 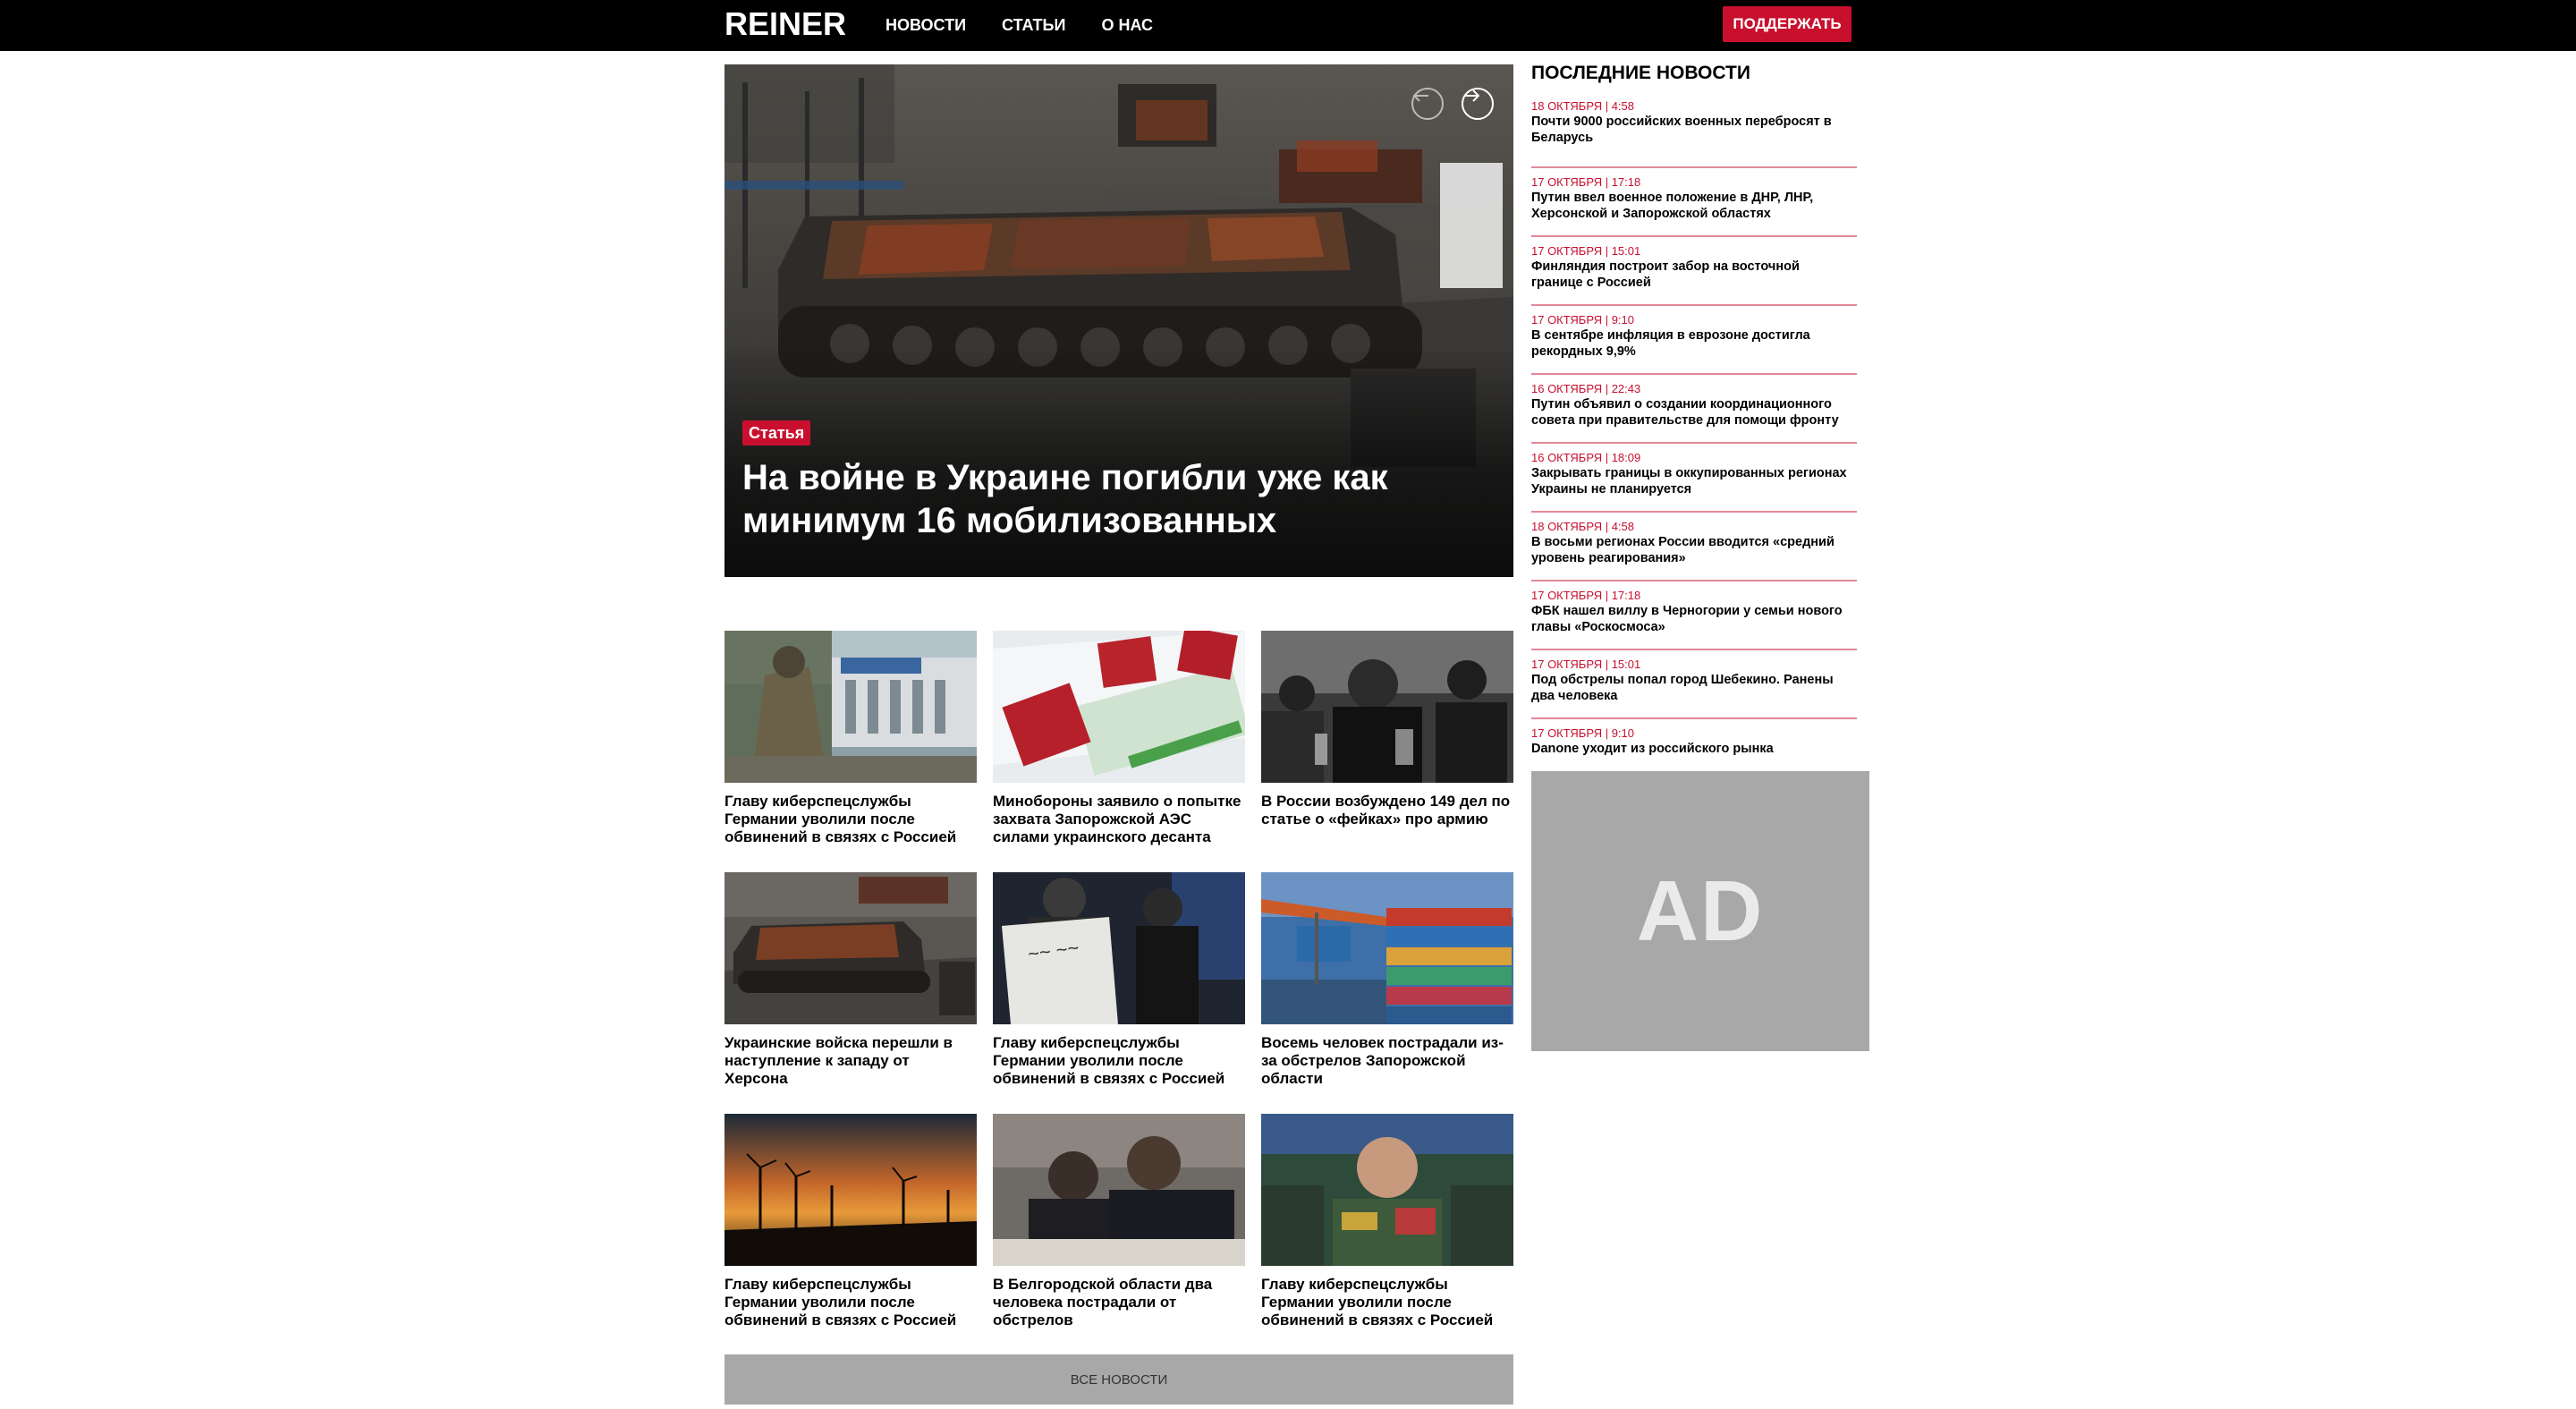 What do you see at coordinates (926, 26) in the screenshot?
I see `nav-item-news: НОВОСТИ` at bounding box center [926, 26].